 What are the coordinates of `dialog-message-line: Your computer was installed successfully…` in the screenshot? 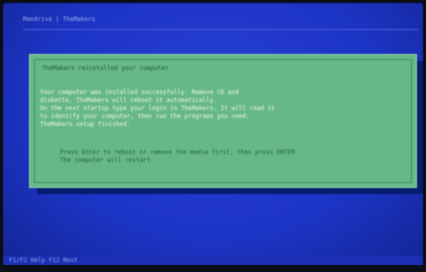 It's located at (139, 92).